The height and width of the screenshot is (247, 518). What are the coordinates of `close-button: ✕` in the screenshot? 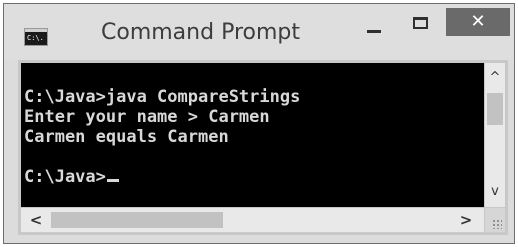 It's located at (478, 22).